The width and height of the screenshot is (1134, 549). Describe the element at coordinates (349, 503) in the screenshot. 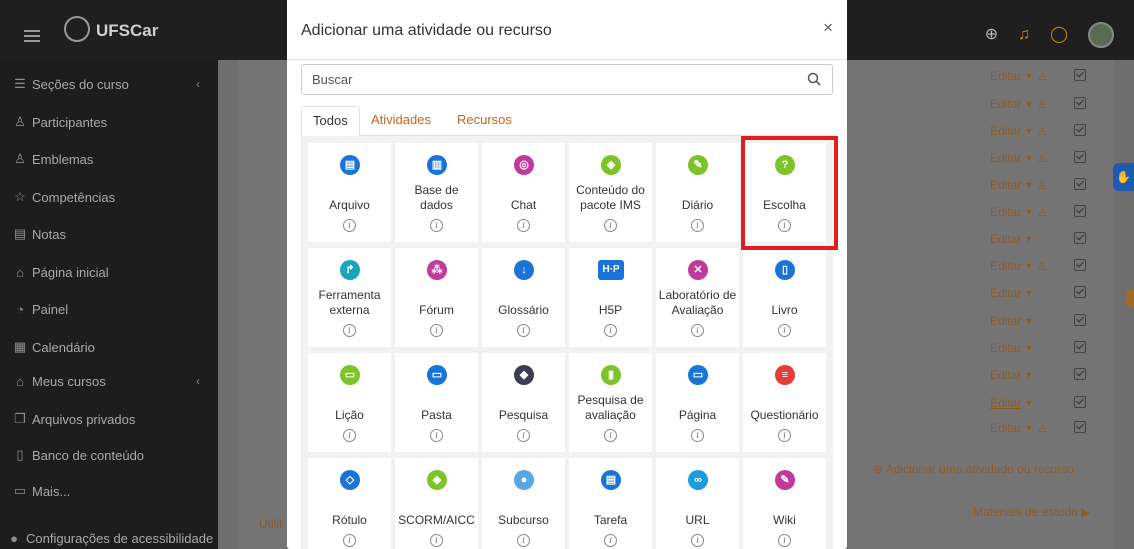

I see `module-tile: ◇ Rótulo i` at that location.